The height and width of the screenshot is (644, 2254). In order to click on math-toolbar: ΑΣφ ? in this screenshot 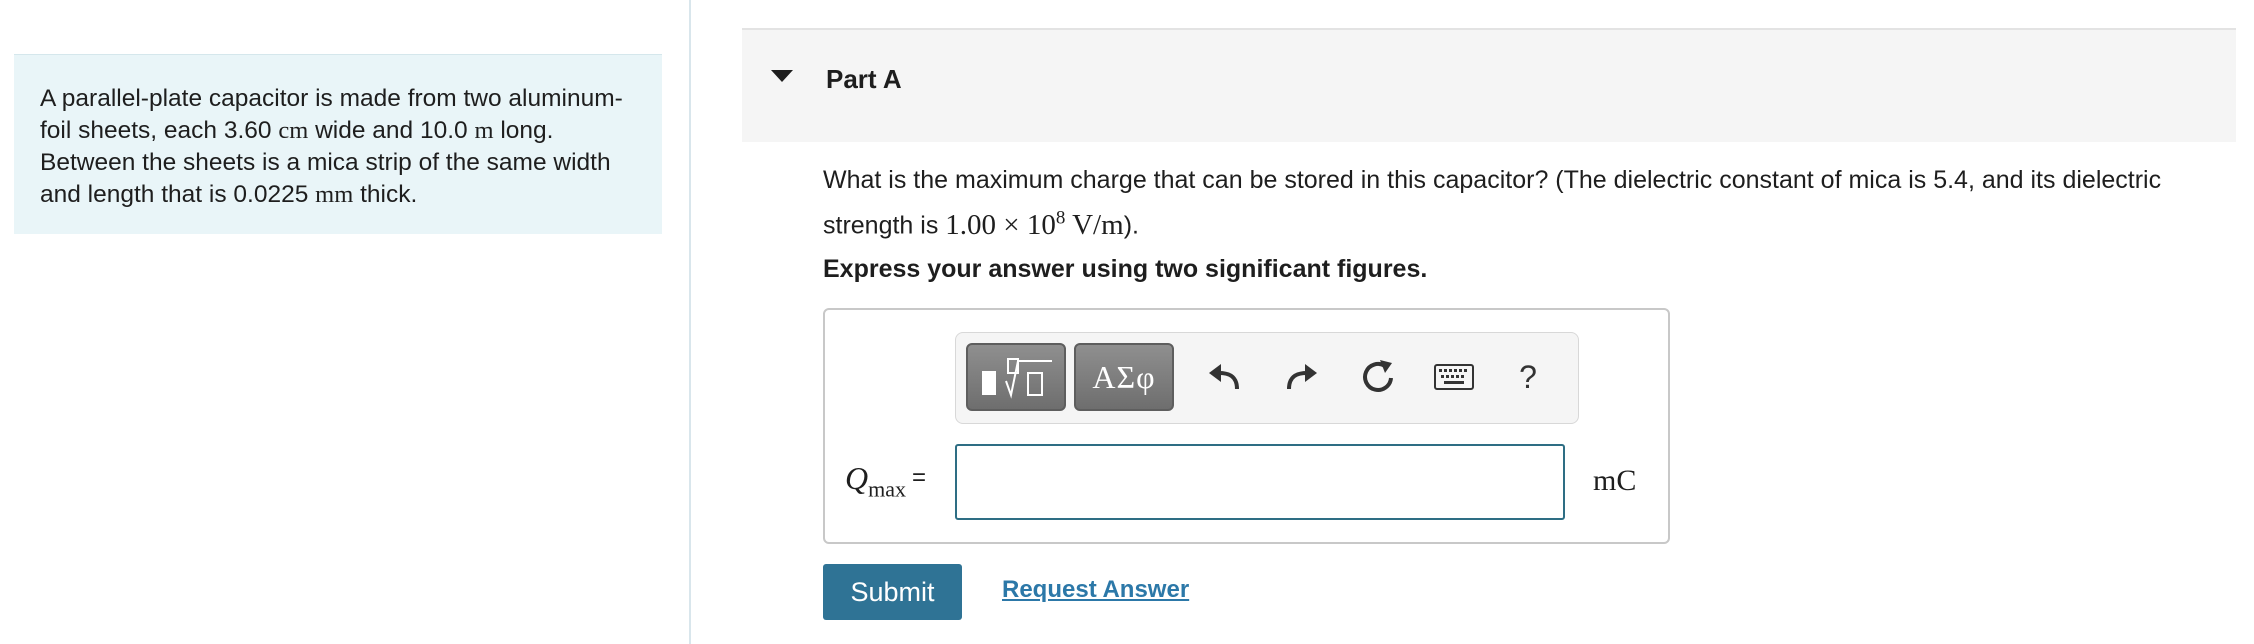, I will do `click(1267, 378)`.